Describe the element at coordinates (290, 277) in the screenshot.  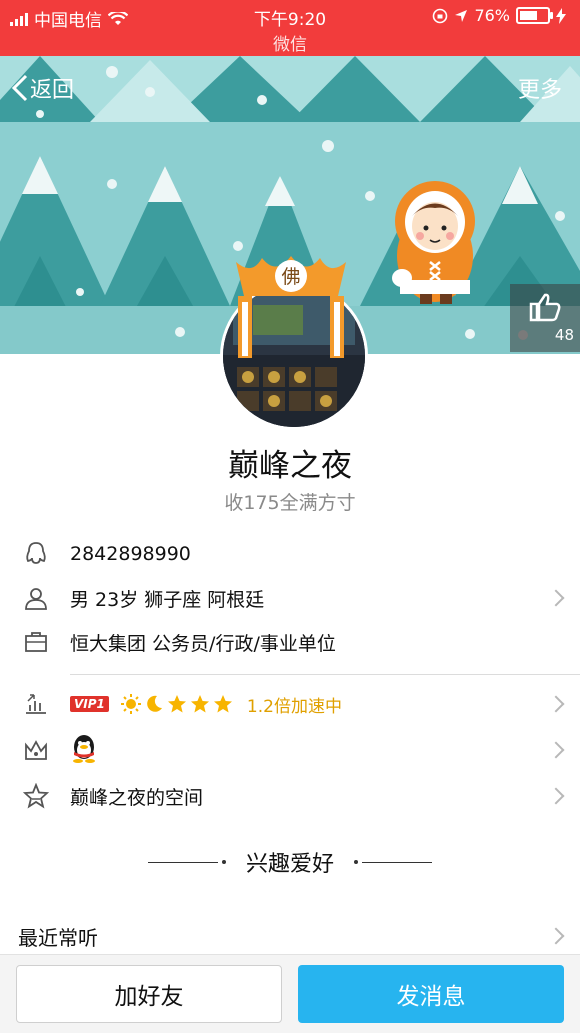
I see `crown-char: 佛` at that location.